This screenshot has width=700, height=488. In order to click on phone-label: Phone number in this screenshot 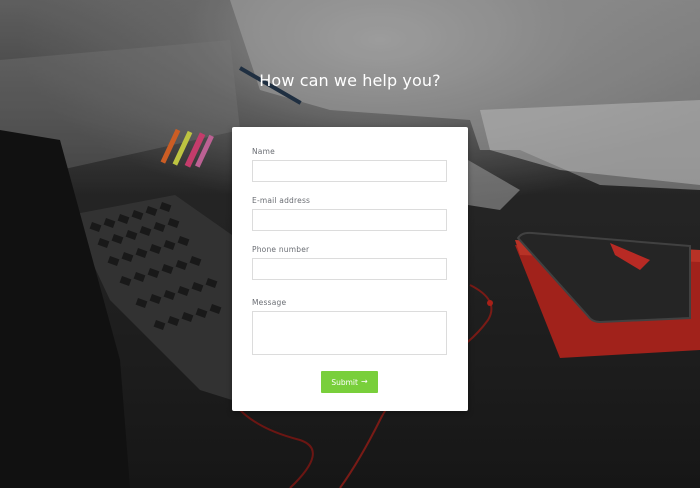, I will do `click(281, 249)`.